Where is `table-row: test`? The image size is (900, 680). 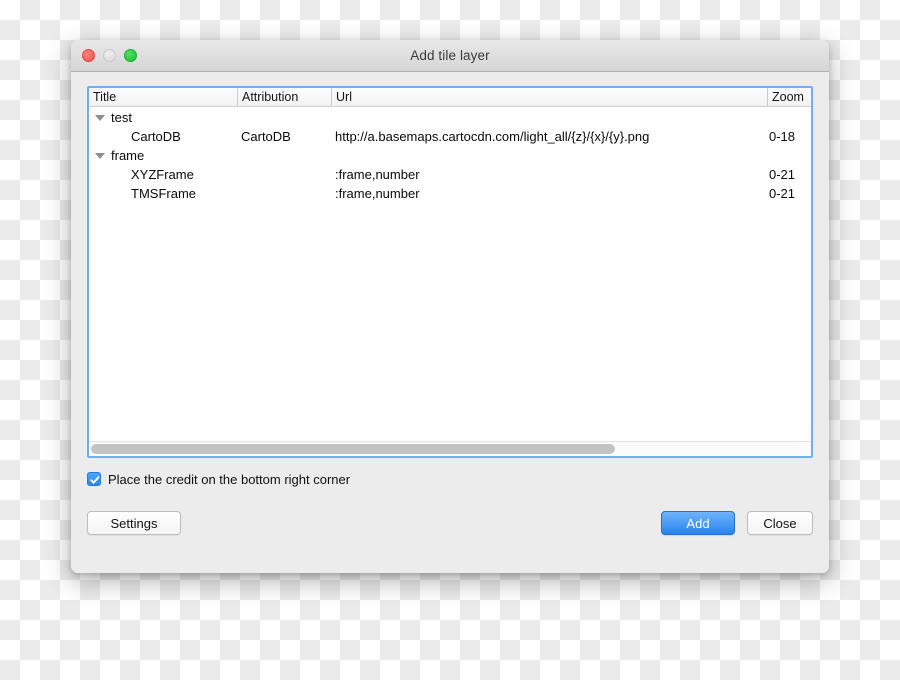 table-row: test is located at coordinates (450, 117).